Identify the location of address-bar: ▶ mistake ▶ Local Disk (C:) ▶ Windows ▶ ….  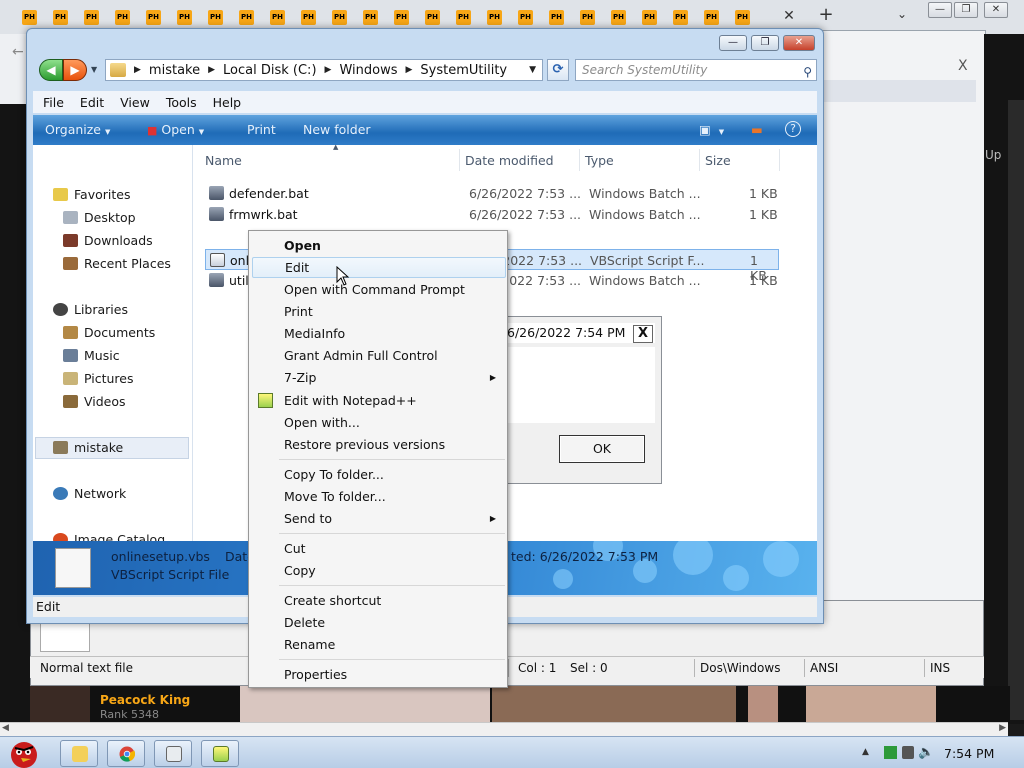
(324, 70).